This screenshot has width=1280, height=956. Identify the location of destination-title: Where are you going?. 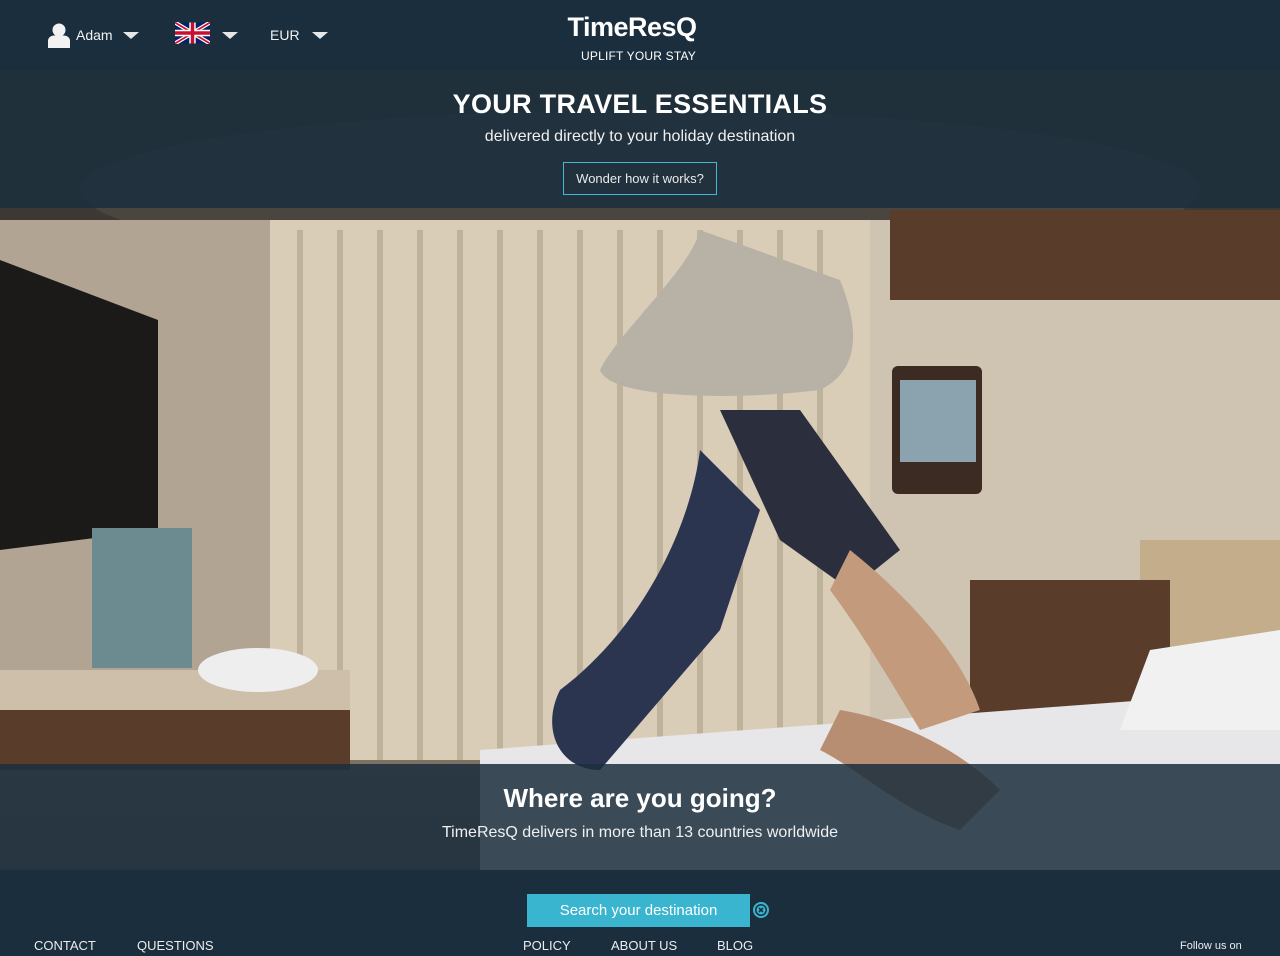
(640, 798).